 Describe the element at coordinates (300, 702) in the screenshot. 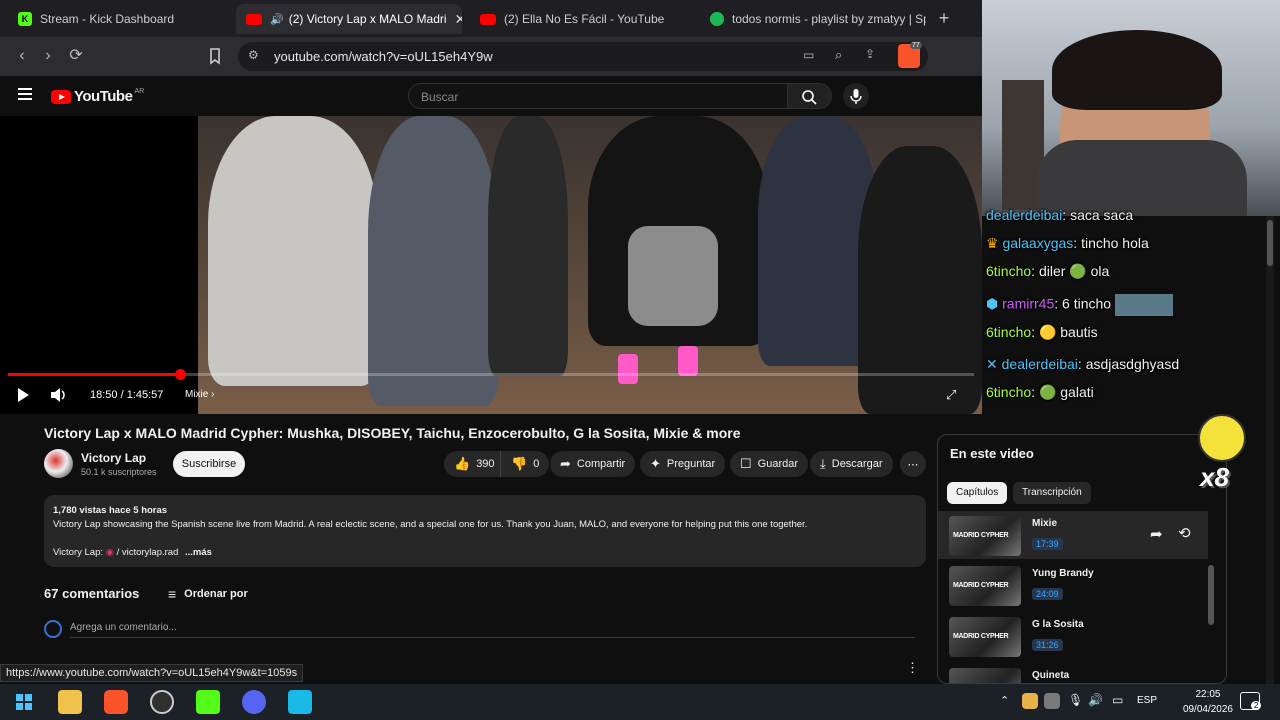

I see `fortnite-icon` at that location.